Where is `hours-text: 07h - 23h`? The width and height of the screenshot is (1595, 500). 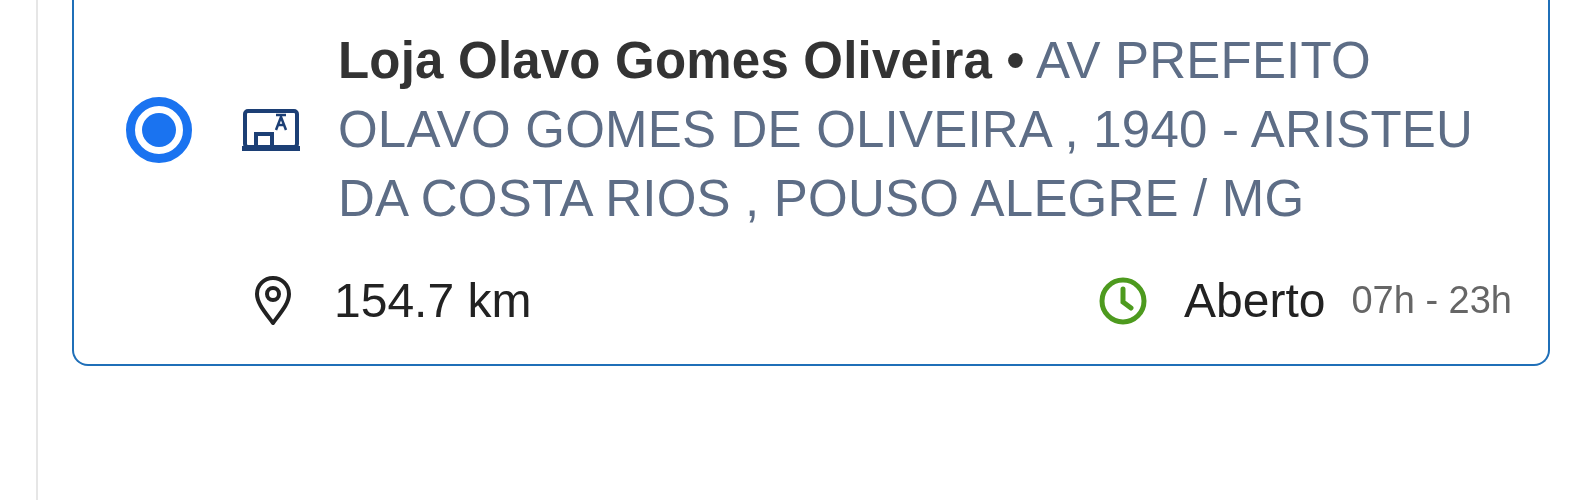
hours-text: 07h - 23h is located at coordinates (1431, 300).